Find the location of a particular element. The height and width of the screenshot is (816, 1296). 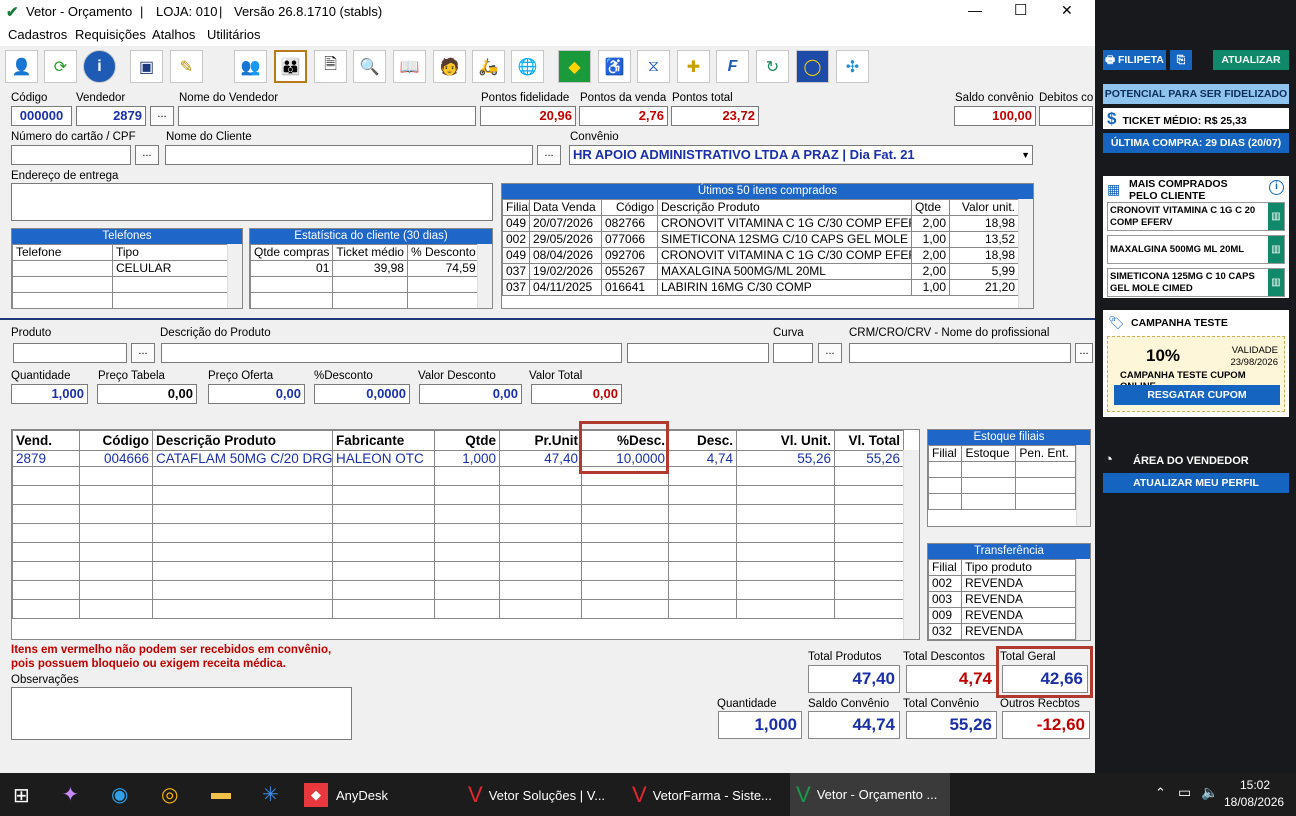

volume-icon: 🔈 is located at coordinates (1209, 792).